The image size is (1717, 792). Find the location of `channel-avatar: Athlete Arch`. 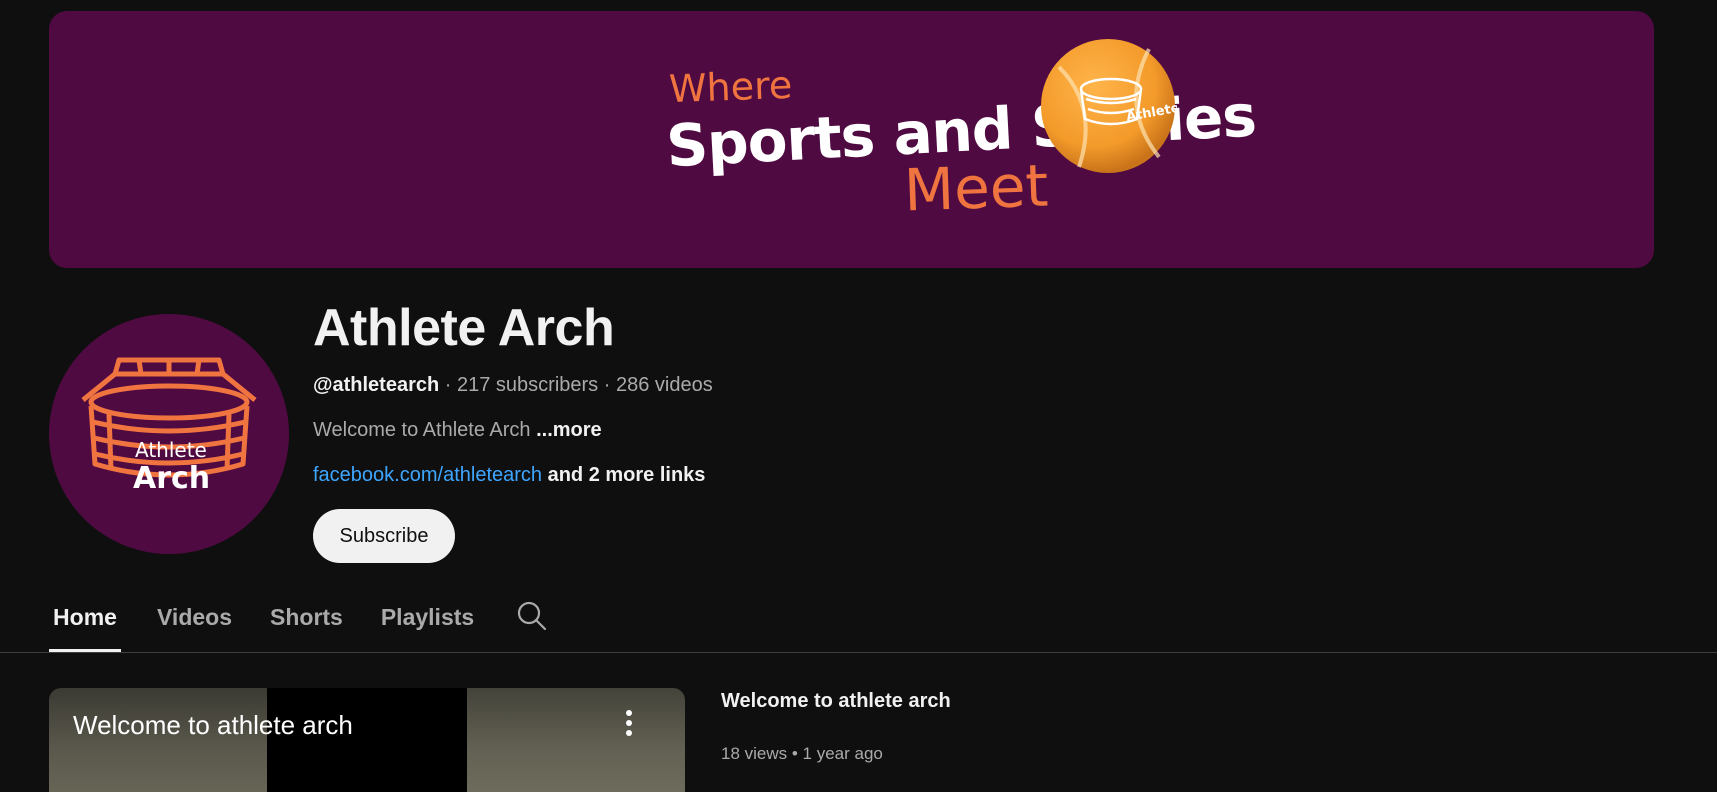

channel-avatar: Athlete Arch is located at coordinates (169, 434).